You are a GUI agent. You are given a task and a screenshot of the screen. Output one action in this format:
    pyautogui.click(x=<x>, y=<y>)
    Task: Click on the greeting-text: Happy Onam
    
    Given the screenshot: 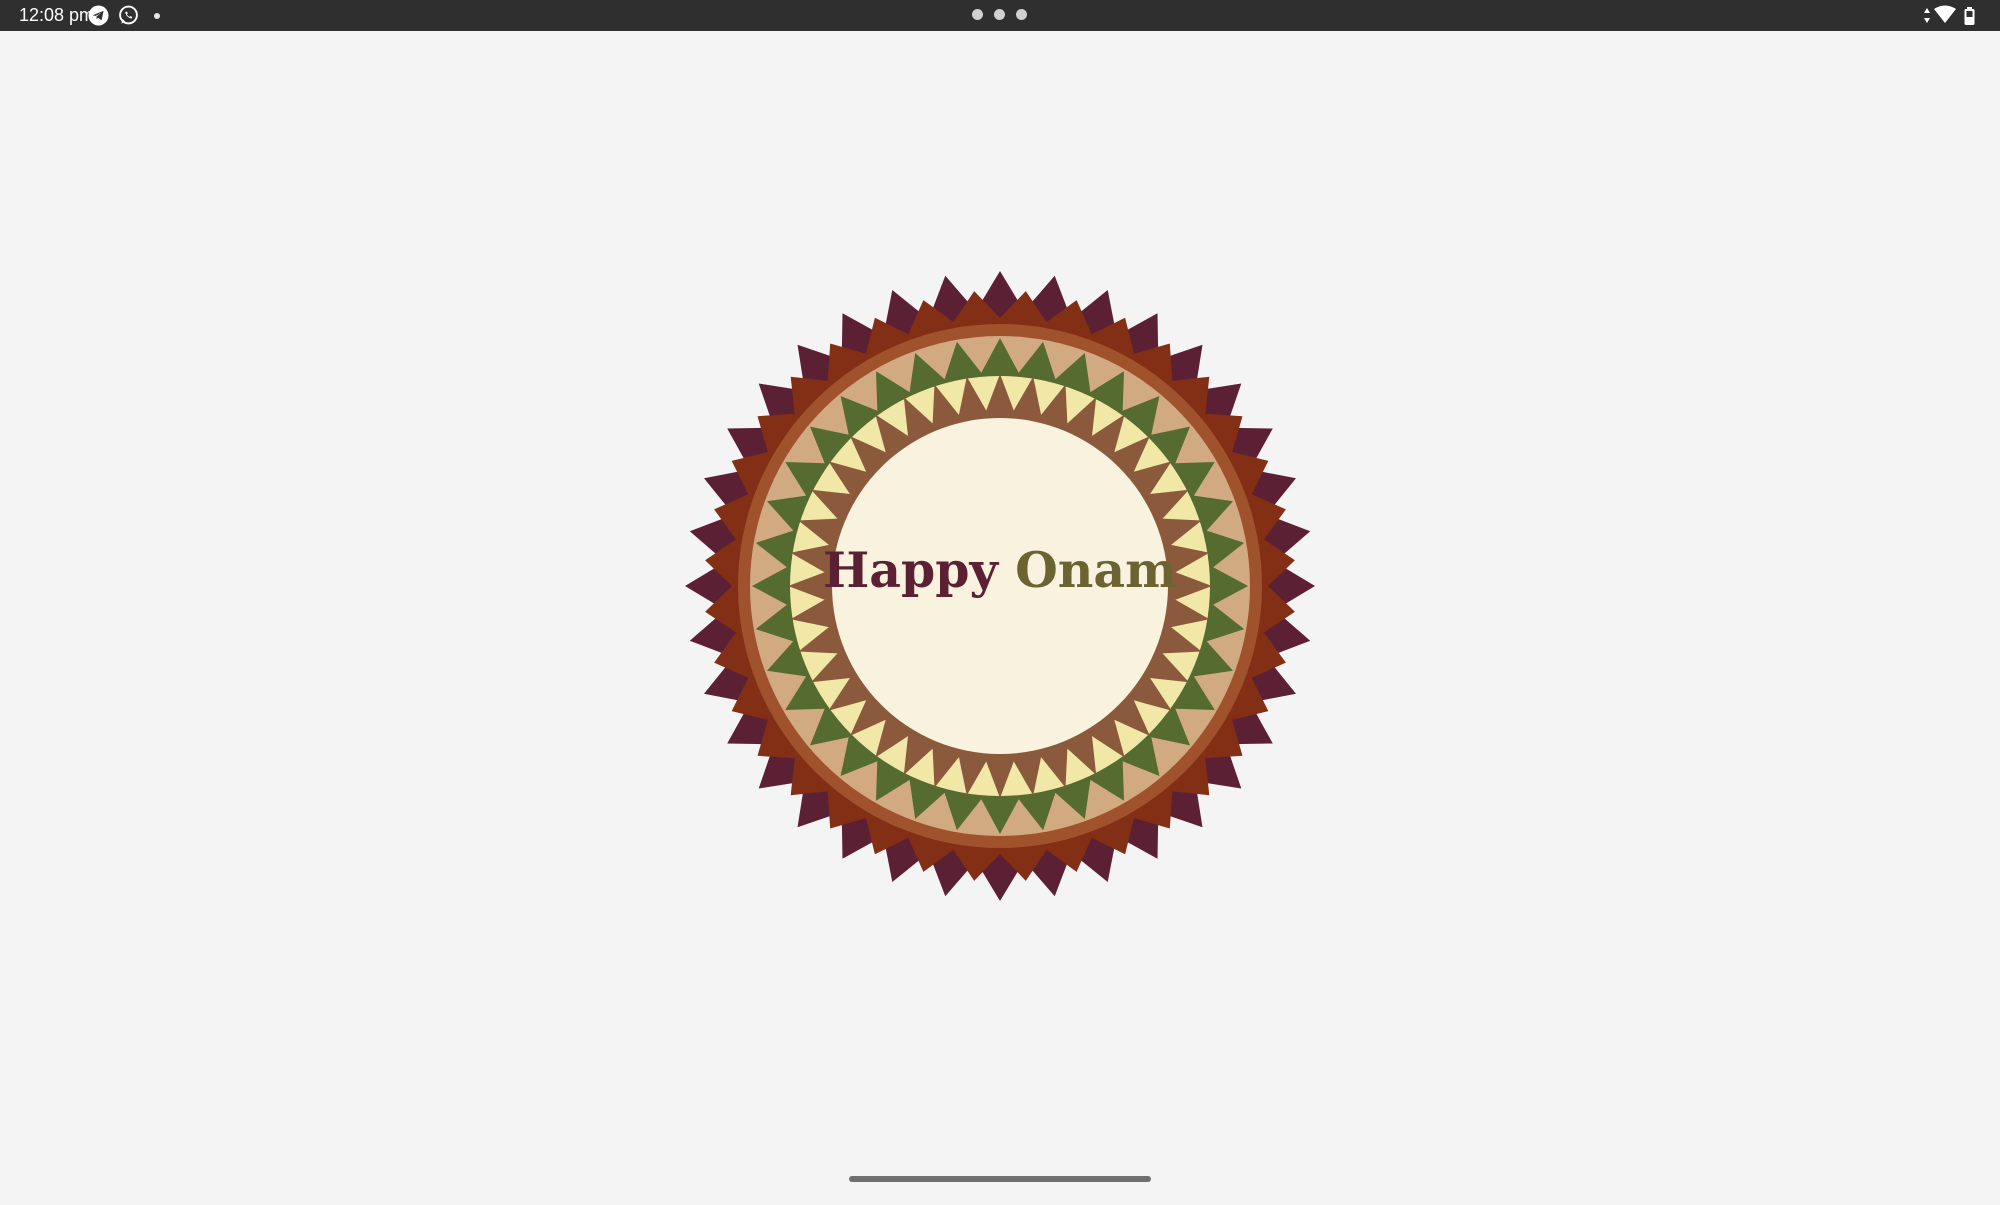 What is the action you would take?
    pyautogui.click(x=1000, y=570)
    